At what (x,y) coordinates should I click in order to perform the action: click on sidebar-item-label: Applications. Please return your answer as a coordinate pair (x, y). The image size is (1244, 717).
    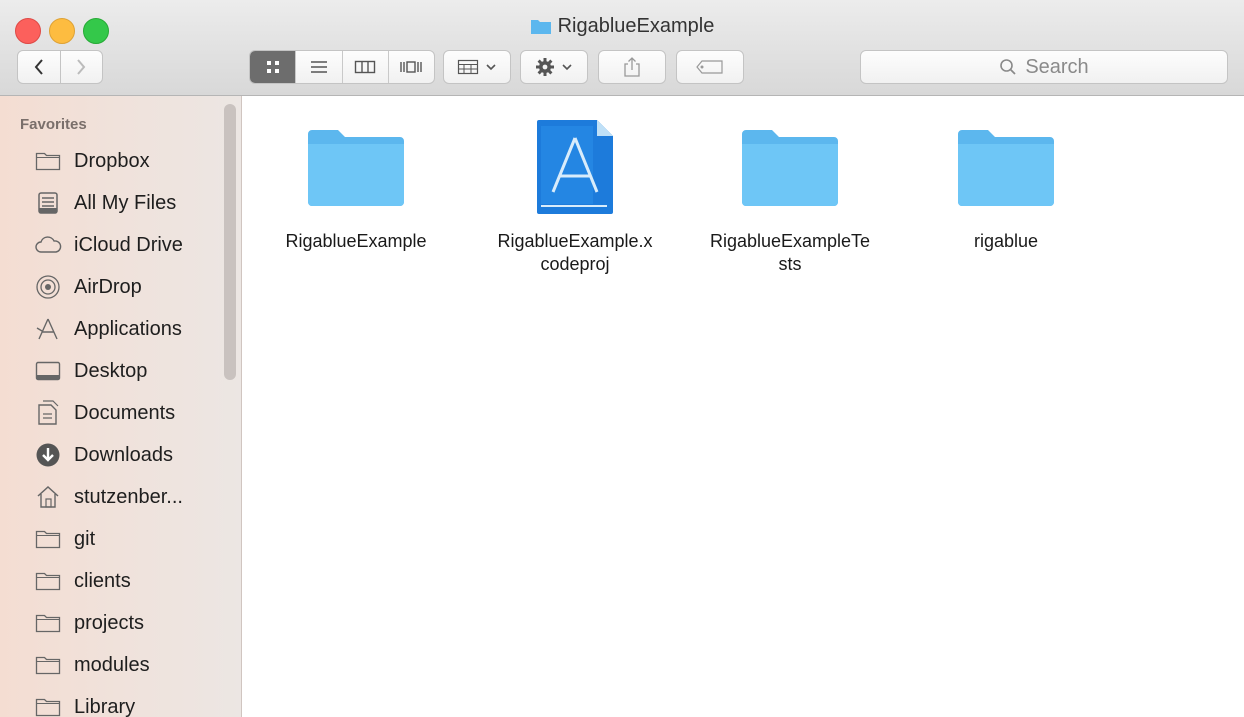
    Looking at the image, I should click on (128, 328).